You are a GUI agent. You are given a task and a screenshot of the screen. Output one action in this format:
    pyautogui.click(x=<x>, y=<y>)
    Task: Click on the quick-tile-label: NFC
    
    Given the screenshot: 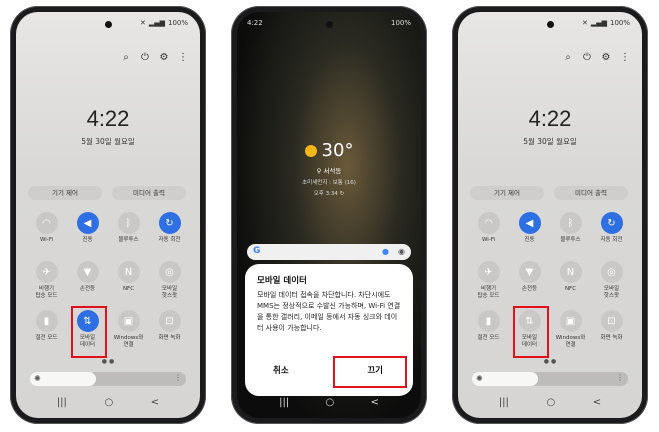 What is the action you would take?
    pyautogui.click(x=570, y=289)
    